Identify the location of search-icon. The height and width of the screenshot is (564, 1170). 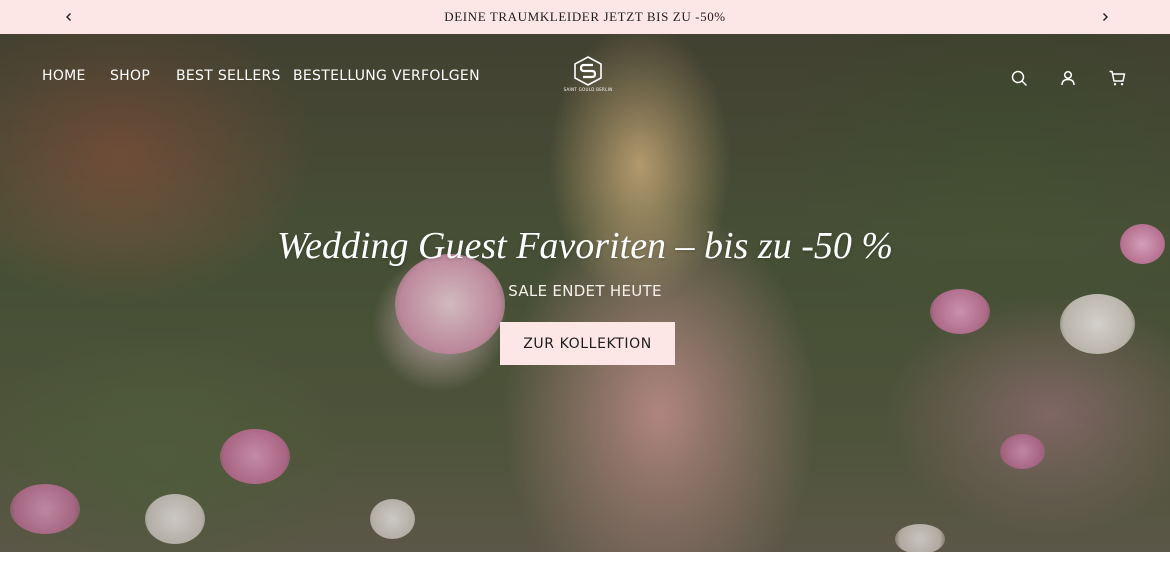
(1019, 78).